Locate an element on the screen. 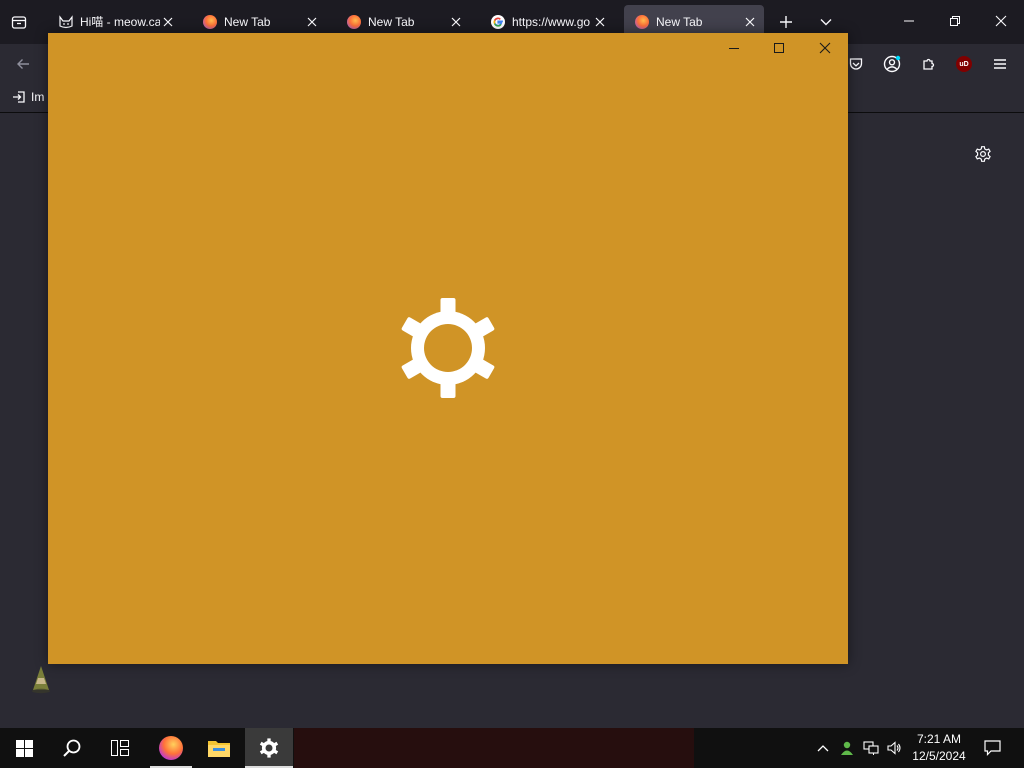 Image resolution: width=1024 pixels, height=768 pixels. app-close-icon is located at coordinates (825, 48).